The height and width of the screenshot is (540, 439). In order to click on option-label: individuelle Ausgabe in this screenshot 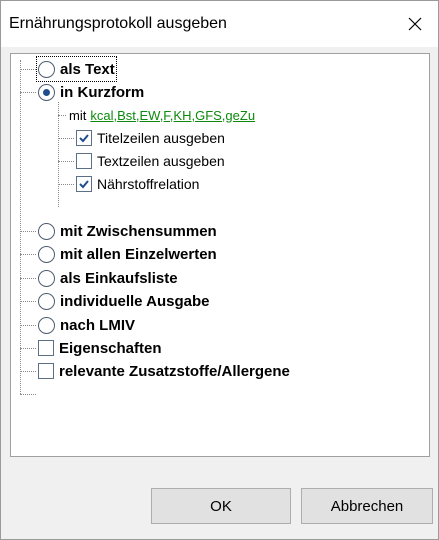, I will do `click(135, 301)`.